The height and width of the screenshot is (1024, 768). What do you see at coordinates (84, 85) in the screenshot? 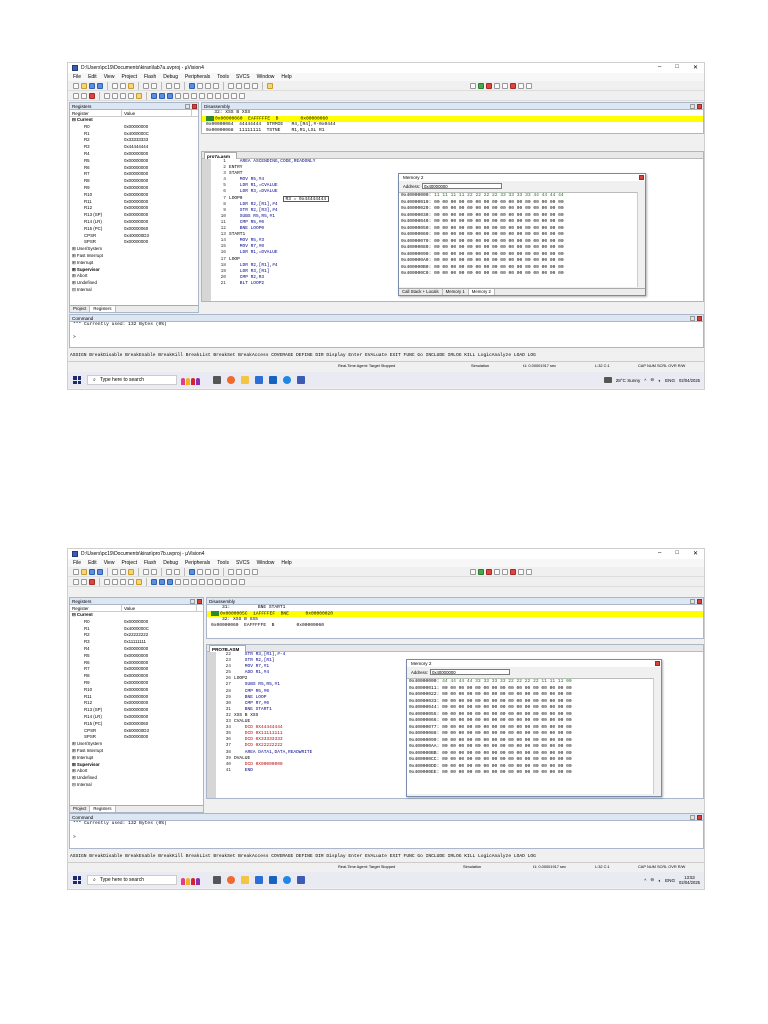
I see `open-folder-icon` at bounding box center [84, 85].